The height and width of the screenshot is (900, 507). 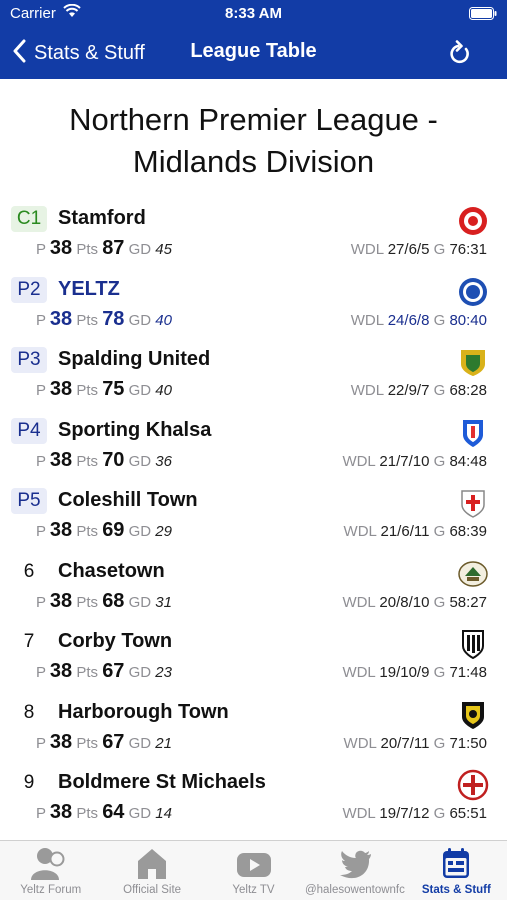 What do you see at coordinates (111, 570) in the screenshot?
I see `team-name: Chasetown` at bounding box center [111, 570].